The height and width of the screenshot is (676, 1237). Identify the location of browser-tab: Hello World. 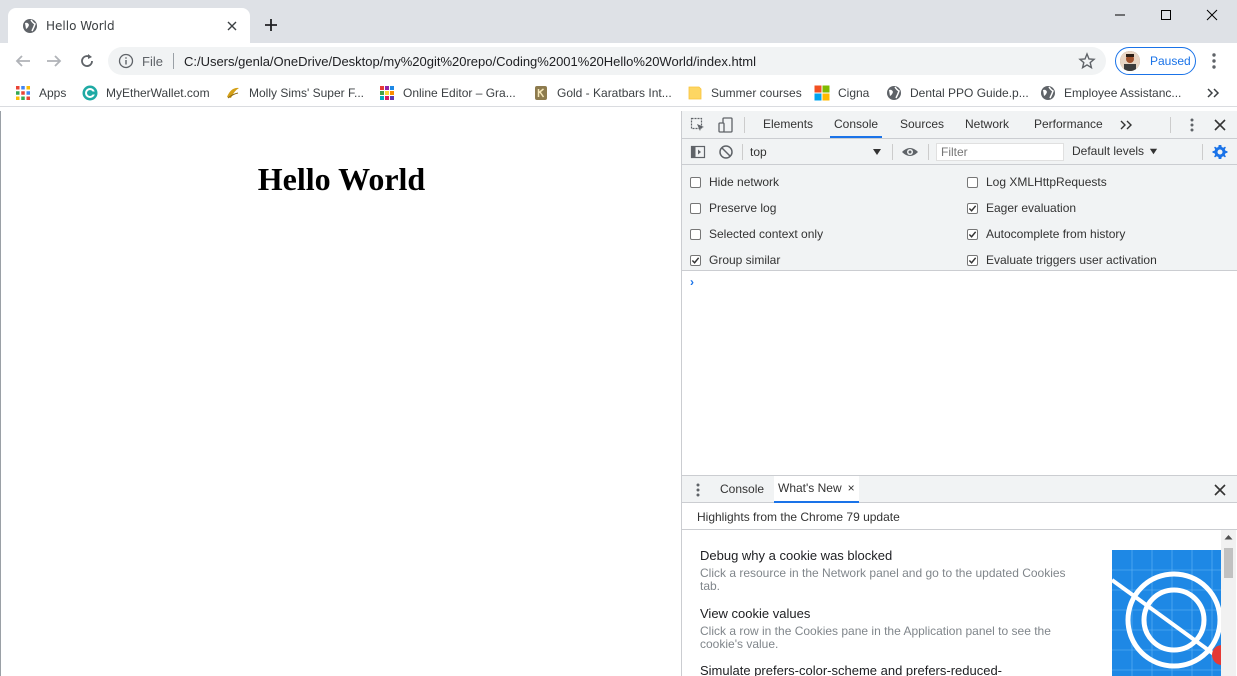
(129, 25).